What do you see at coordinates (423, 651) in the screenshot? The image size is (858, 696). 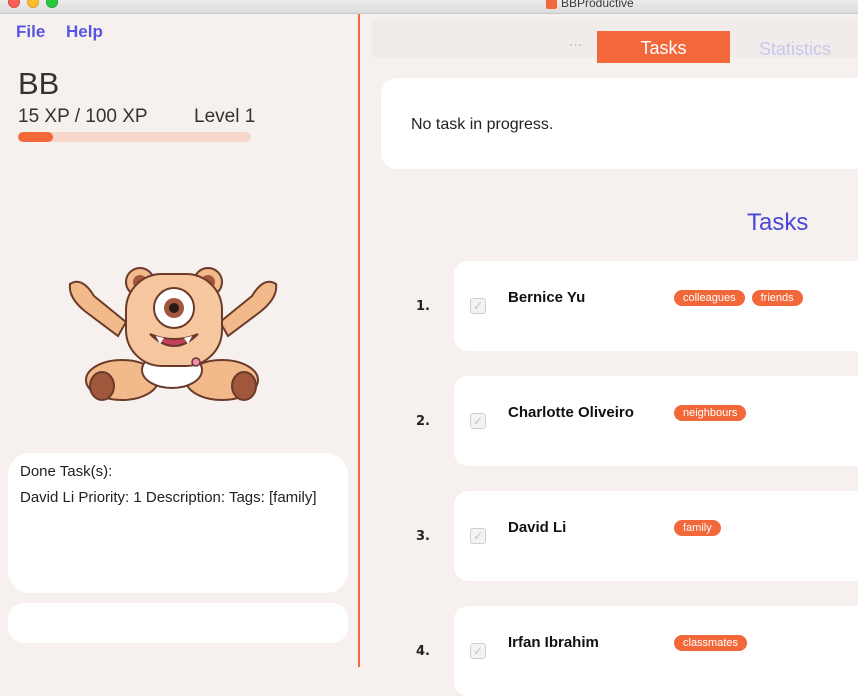 I see `task-index: 4.` at bounding box center [423, 651].